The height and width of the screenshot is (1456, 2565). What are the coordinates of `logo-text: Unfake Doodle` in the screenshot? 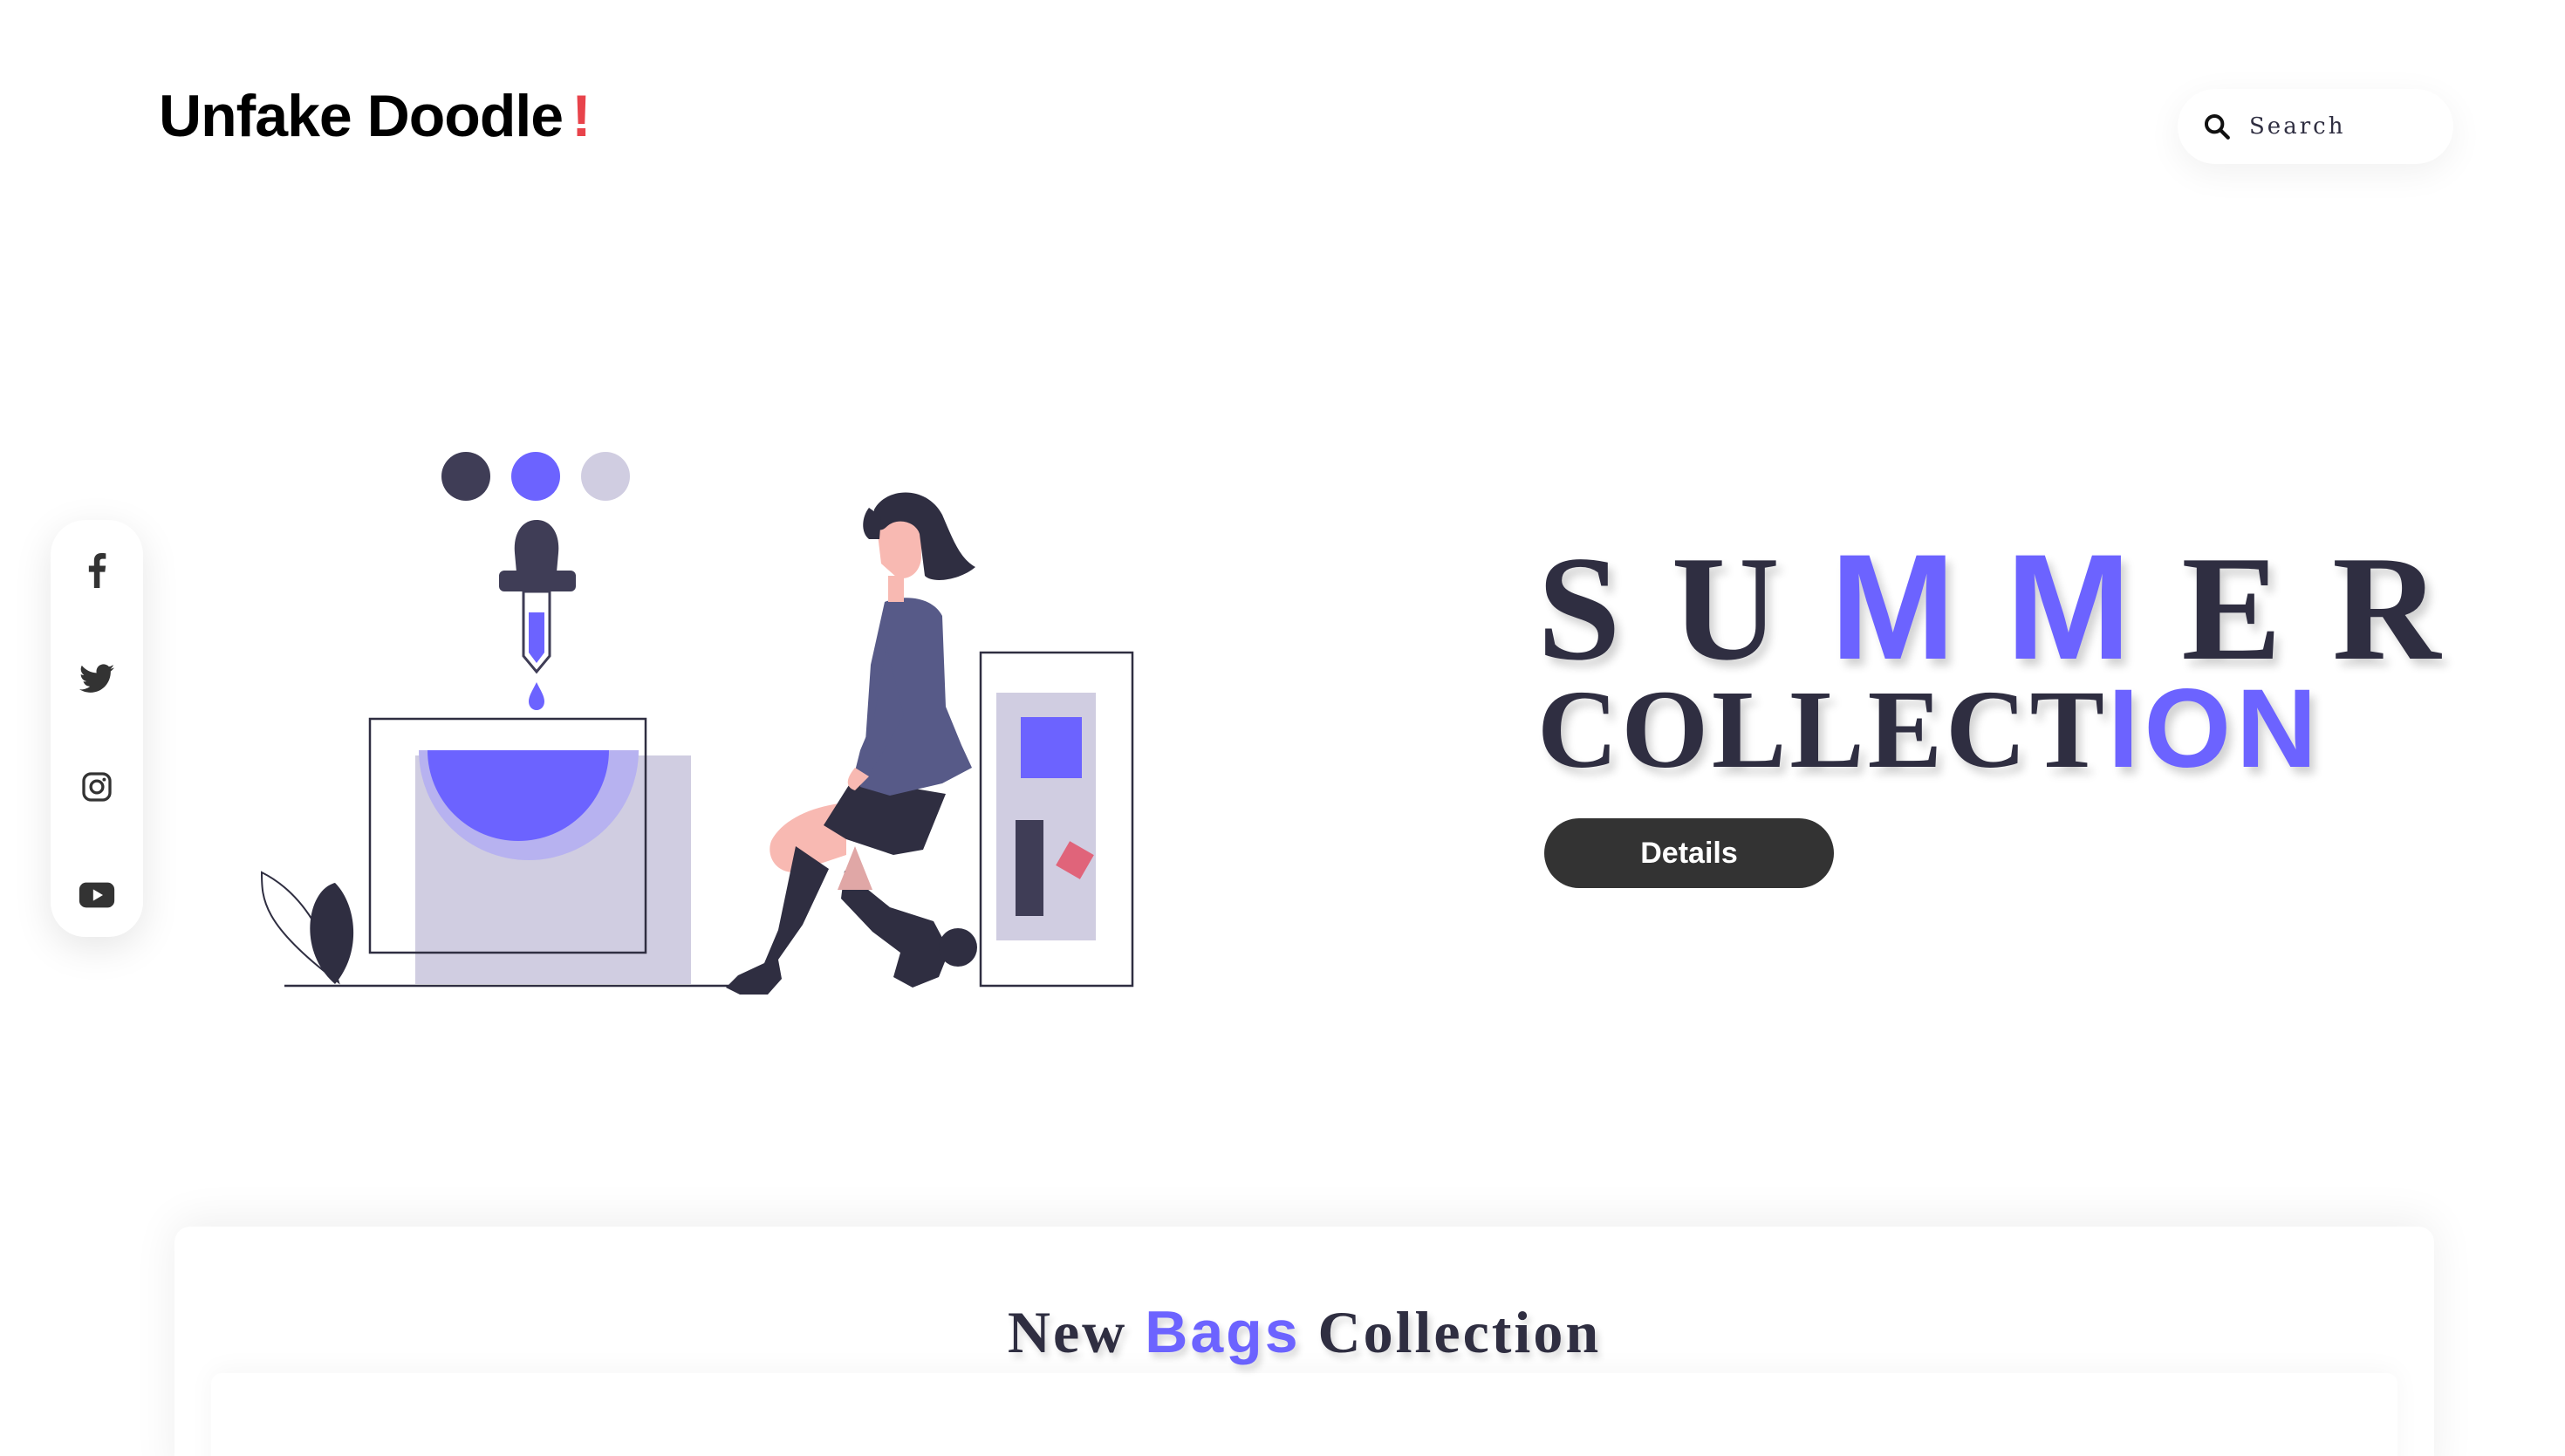 It's located at (361, 116).